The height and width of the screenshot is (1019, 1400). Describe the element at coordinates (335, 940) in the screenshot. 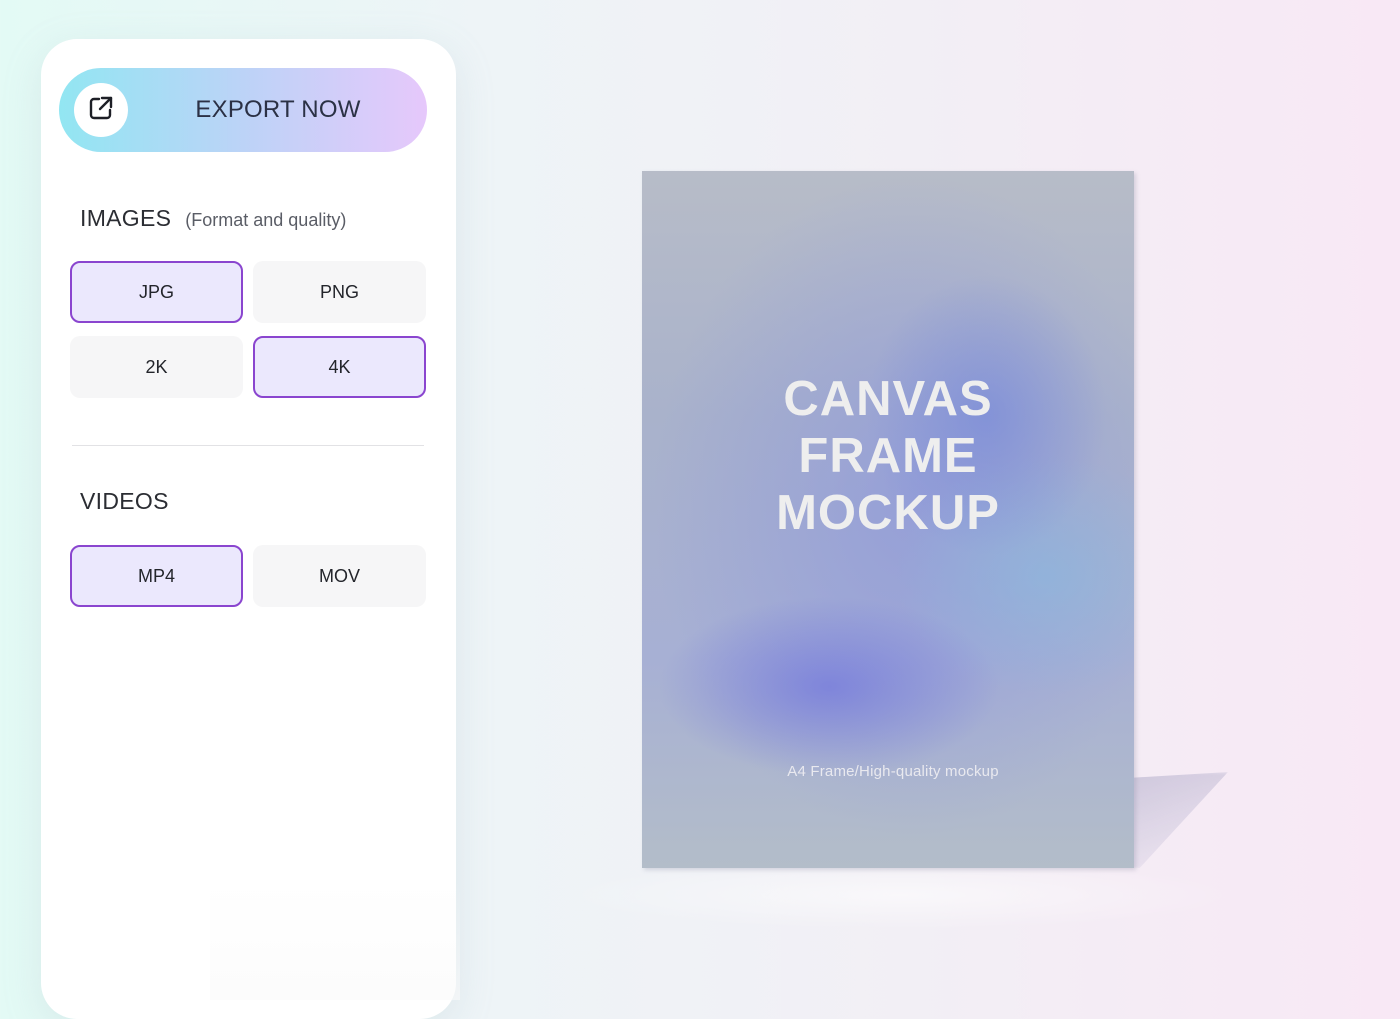

I see `panel-bottom-fade` at that location.